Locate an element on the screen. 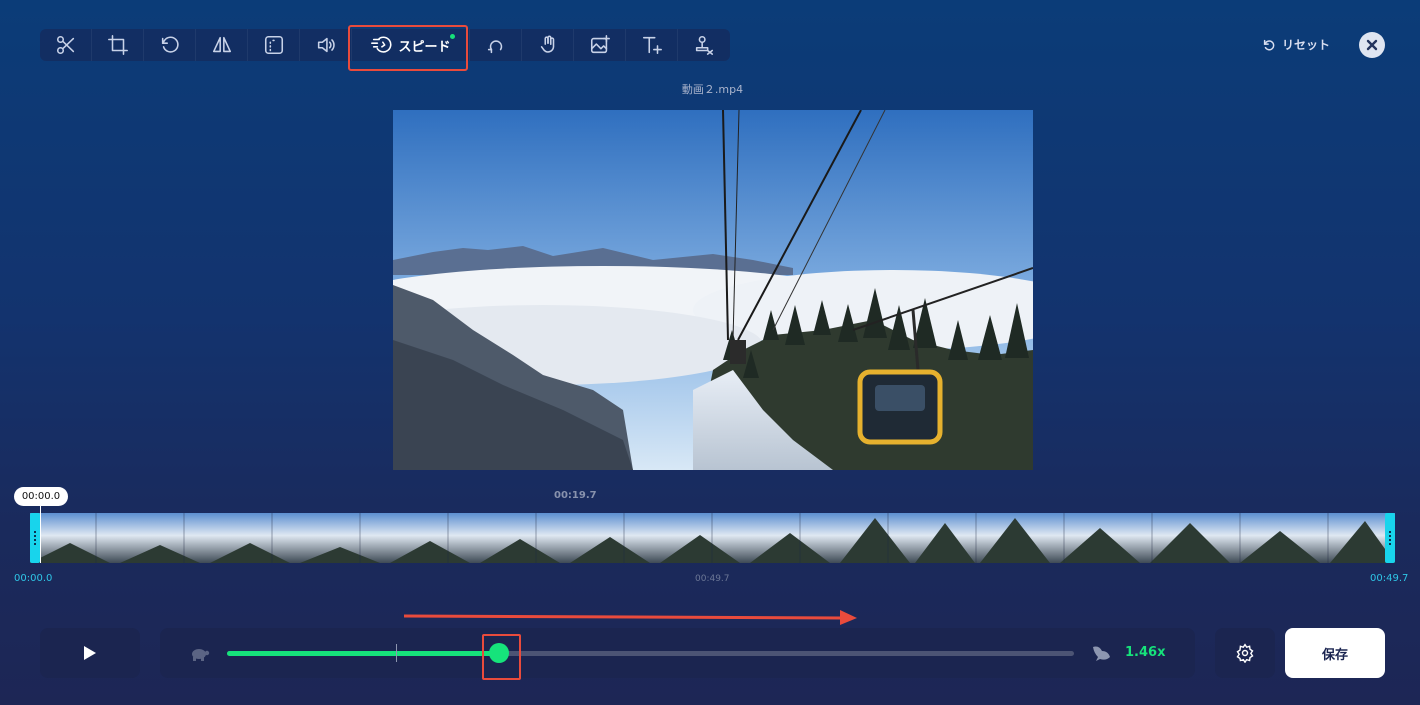 The height and width of the screenshot is (705, 1420). play-icon is located at coordinates (90, 653).